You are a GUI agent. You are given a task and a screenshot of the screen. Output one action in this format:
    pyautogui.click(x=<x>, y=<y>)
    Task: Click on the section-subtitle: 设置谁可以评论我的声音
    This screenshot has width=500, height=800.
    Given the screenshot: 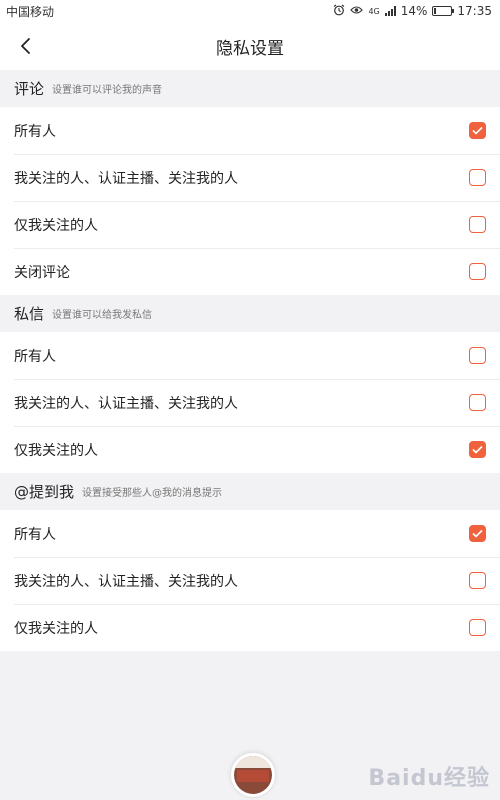 What is the action you would take?
    pyautogui.click(x=107, y=90)
    